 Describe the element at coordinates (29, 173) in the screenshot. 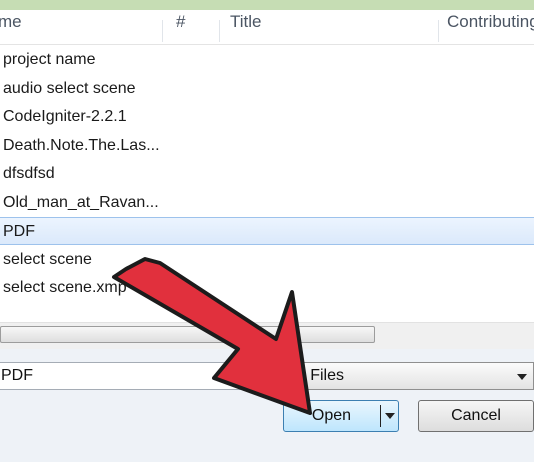

I see `file-name: dfsdfsd` at that location.